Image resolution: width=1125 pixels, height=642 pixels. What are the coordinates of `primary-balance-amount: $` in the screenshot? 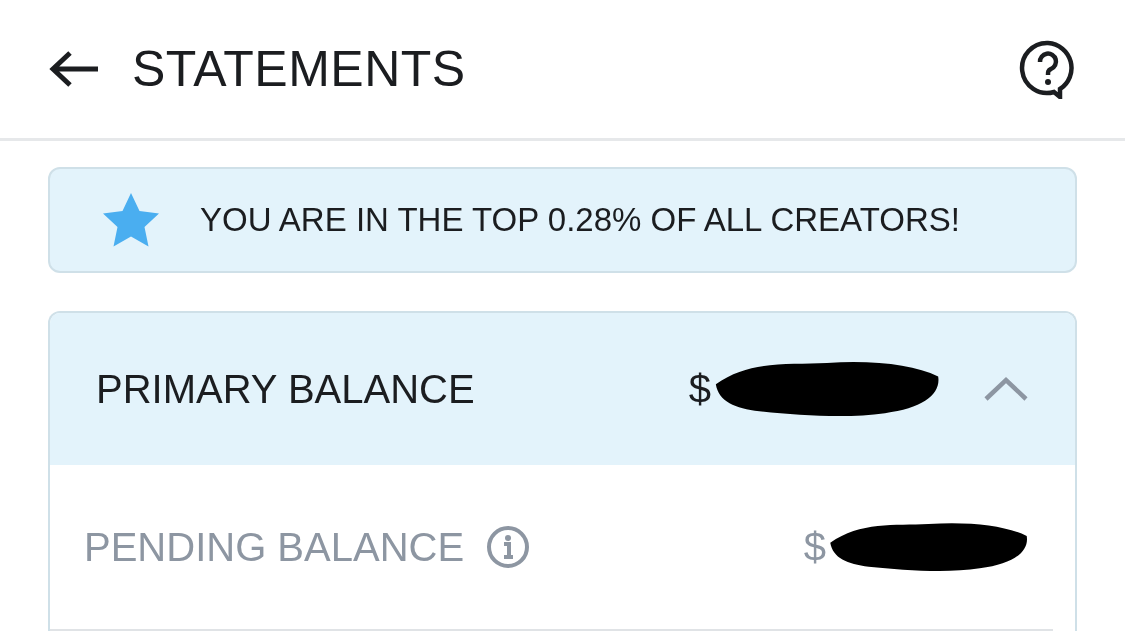 It's located at (699, 389).